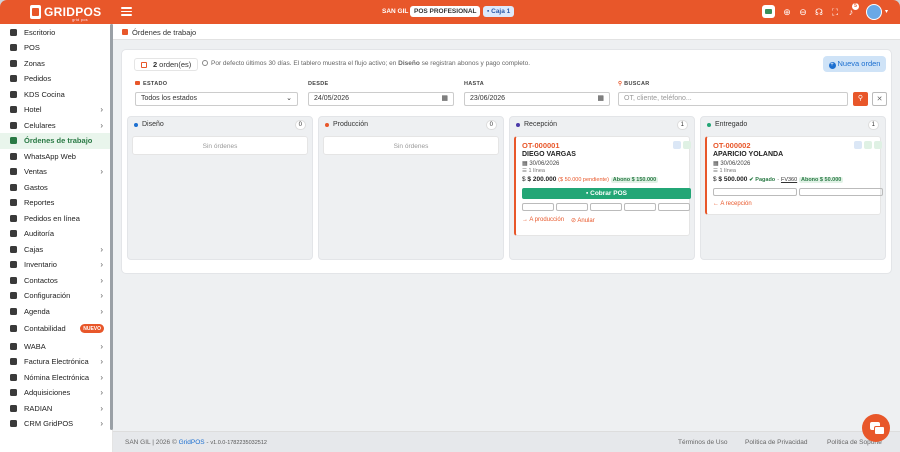 This screenshot has width=900, height=452. What do you see at coordinates (762, 180) in the screenshot?
I see `paid-status: ✔ Pagado` at bounding box center [762, 180].